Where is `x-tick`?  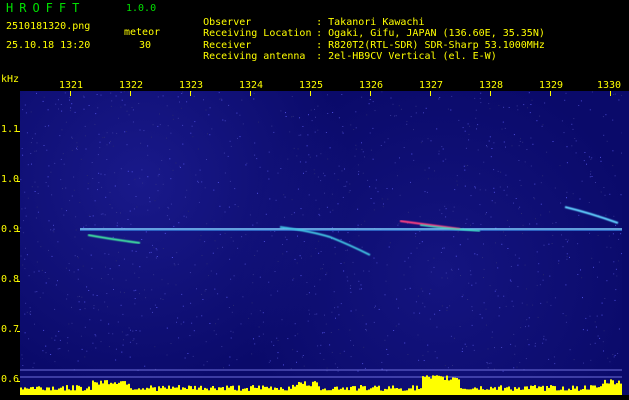
x-tick is located at coordinates (550, 93).